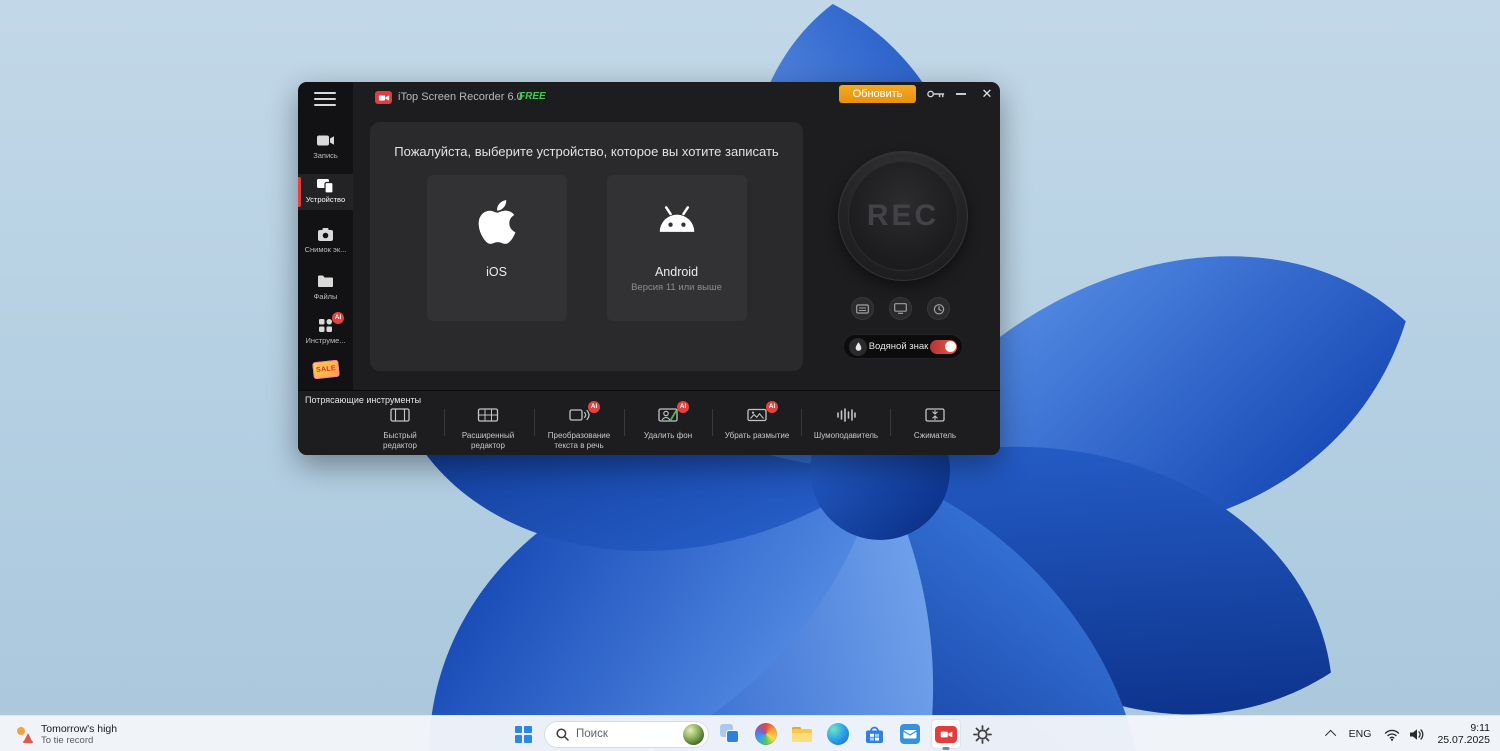 The image size is (1500, 751). I want to click on settings-icon, so click(982, 734).